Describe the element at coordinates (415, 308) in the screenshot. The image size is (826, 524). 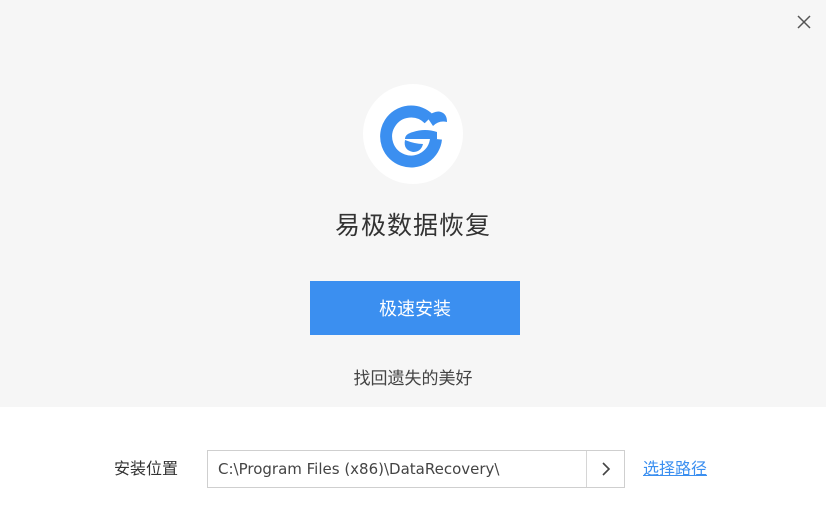
I see `install-button: 极速安装` at that location.